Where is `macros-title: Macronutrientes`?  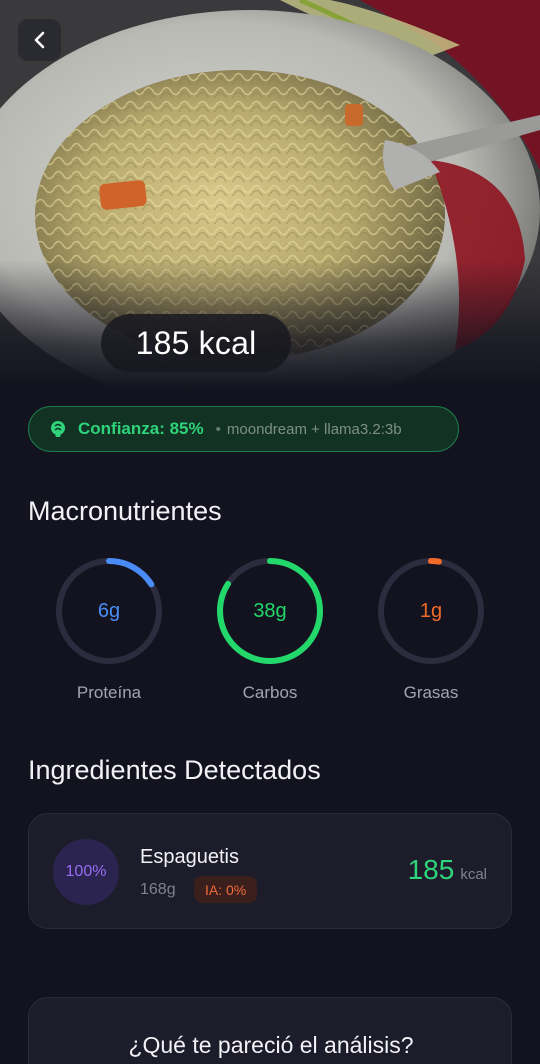
macros-title: Macronutrientes is located at coordinates (125, 511).